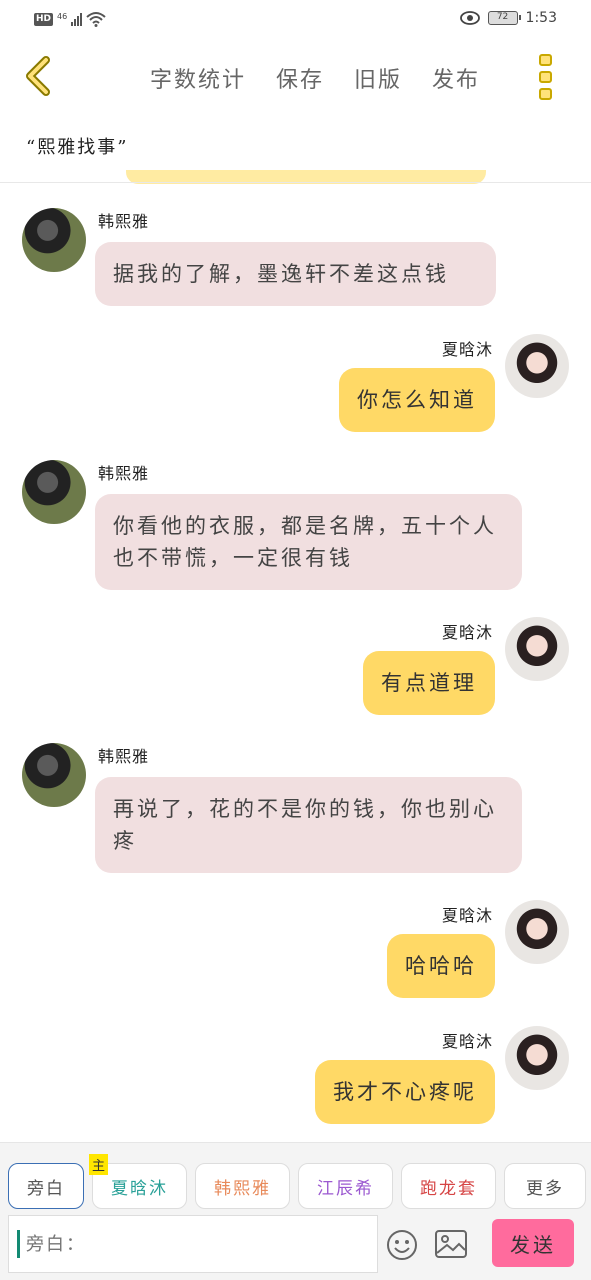 The height and width of the screenshot is (1280, 591). I want to click on role-tabs: 旁白 主 夏晗沐 韩熙雅 江辰希 跑龙套 更多, so click(297, 1181).